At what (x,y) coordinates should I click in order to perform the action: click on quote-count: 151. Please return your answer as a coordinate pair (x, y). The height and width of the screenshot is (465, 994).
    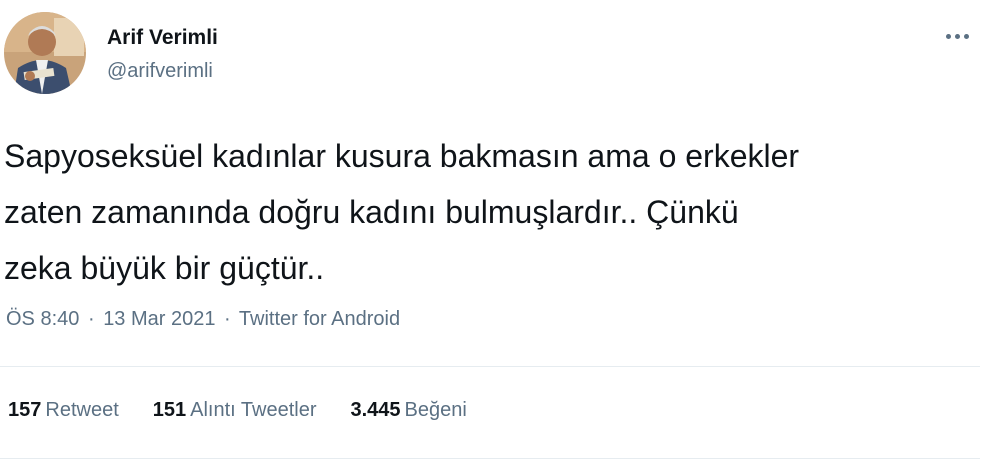
    Looking at the image, I should click on (169, 410).